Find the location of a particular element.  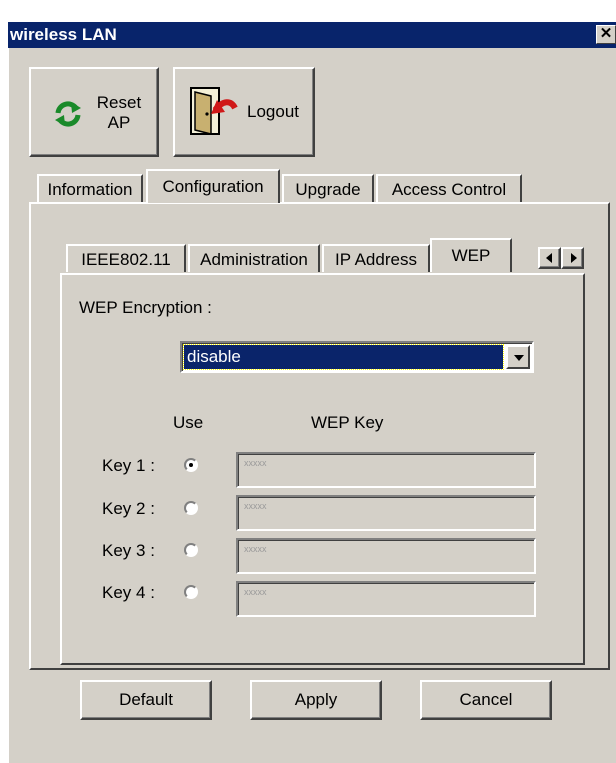

wep-encryption-select: disable is located at coordinates (357, 357).